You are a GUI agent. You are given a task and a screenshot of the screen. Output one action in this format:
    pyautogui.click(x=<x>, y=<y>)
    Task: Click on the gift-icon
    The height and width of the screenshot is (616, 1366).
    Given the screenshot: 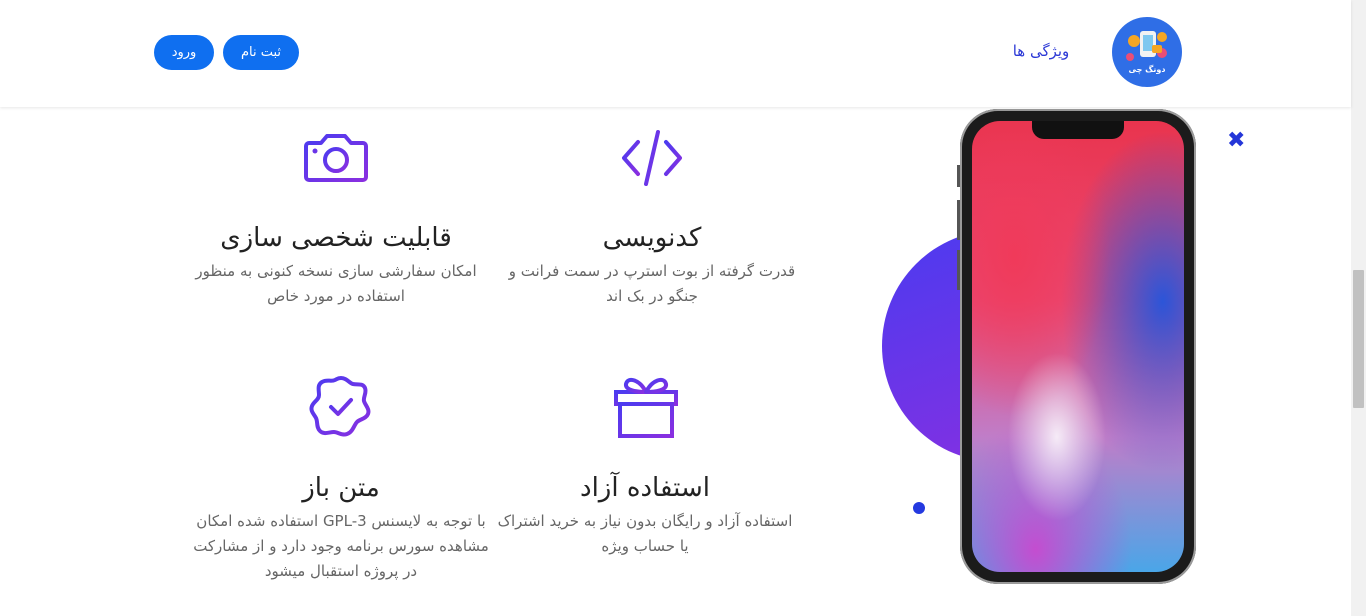 What is the action you would take?
    pyautogui.click(x=646, y=407)
    